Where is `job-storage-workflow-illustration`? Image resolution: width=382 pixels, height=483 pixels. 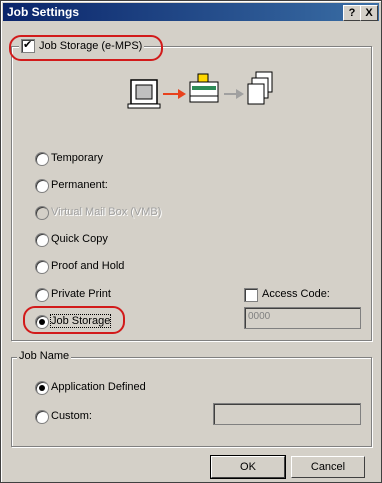 job-storage-workflow-illustration is located at coordinates (200, 90).